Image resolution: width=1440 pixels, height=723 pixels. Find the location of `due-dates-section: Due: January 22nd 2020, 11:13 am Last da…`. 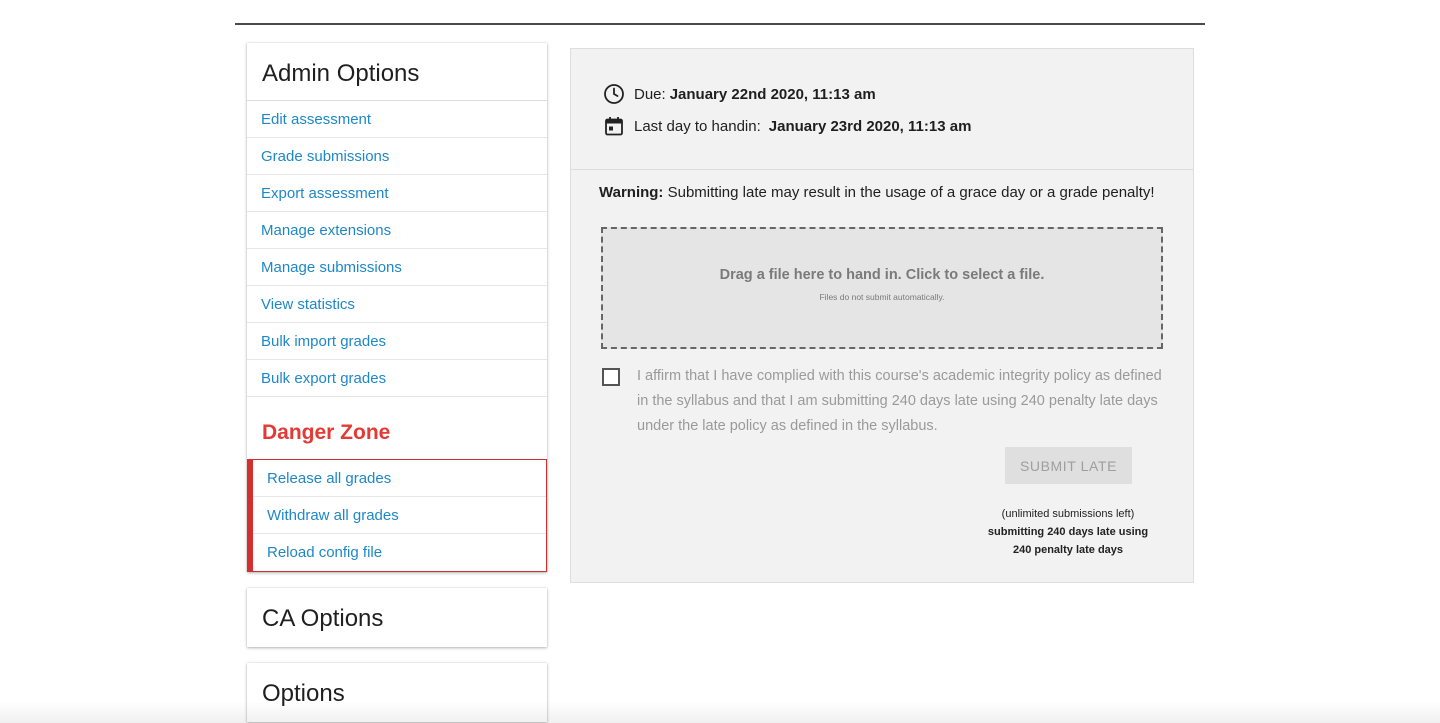

due-dates-section: Due: January 22nd 2020, 11:13 am Last da… is located at coordinates (882, 109).